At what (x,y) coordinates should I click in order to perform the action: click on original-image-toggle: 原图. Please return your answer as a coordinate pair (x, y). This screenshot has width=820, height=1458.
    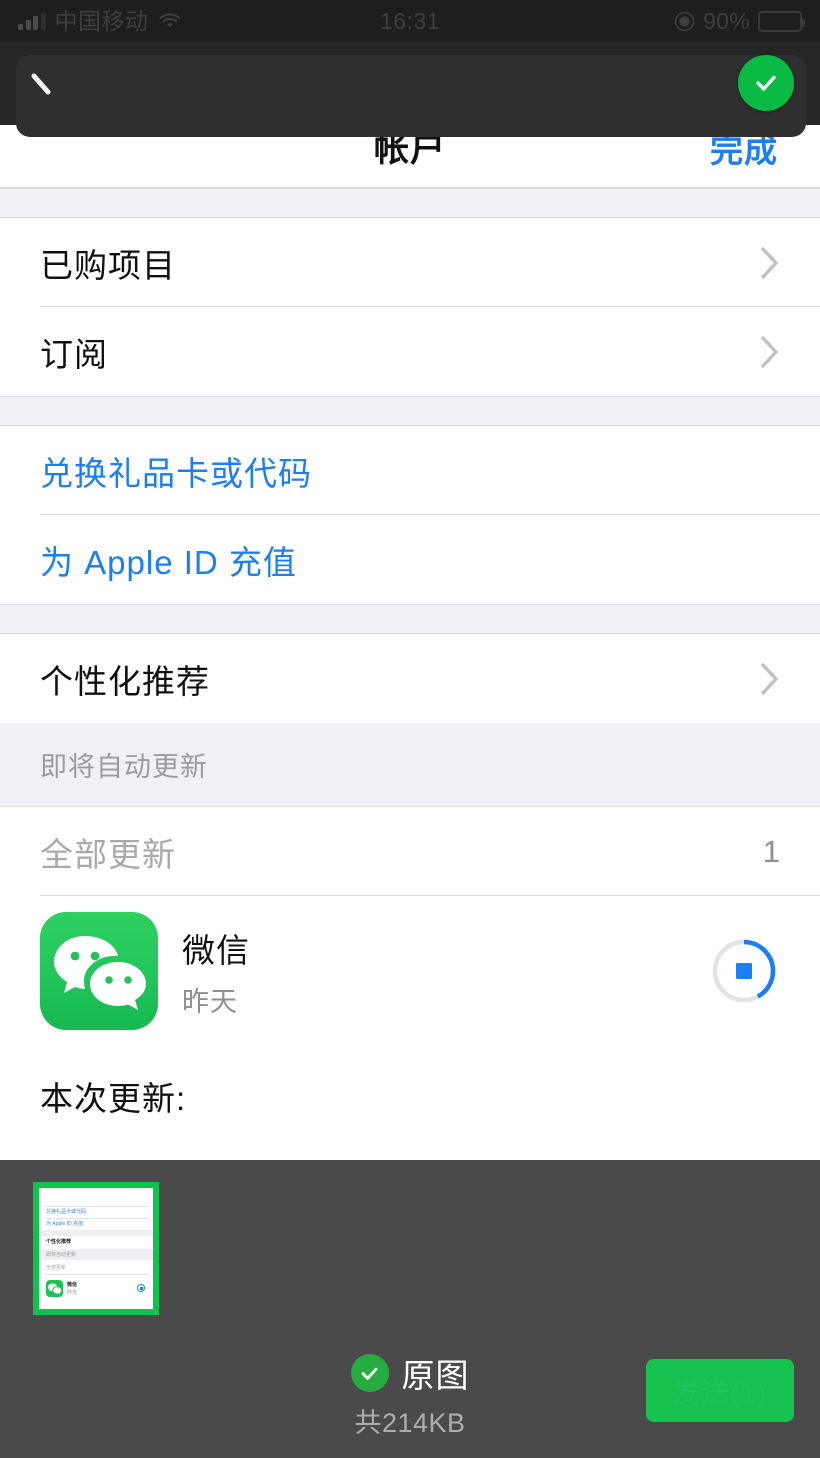
    Looking at the image, I should click on (410, 1373).